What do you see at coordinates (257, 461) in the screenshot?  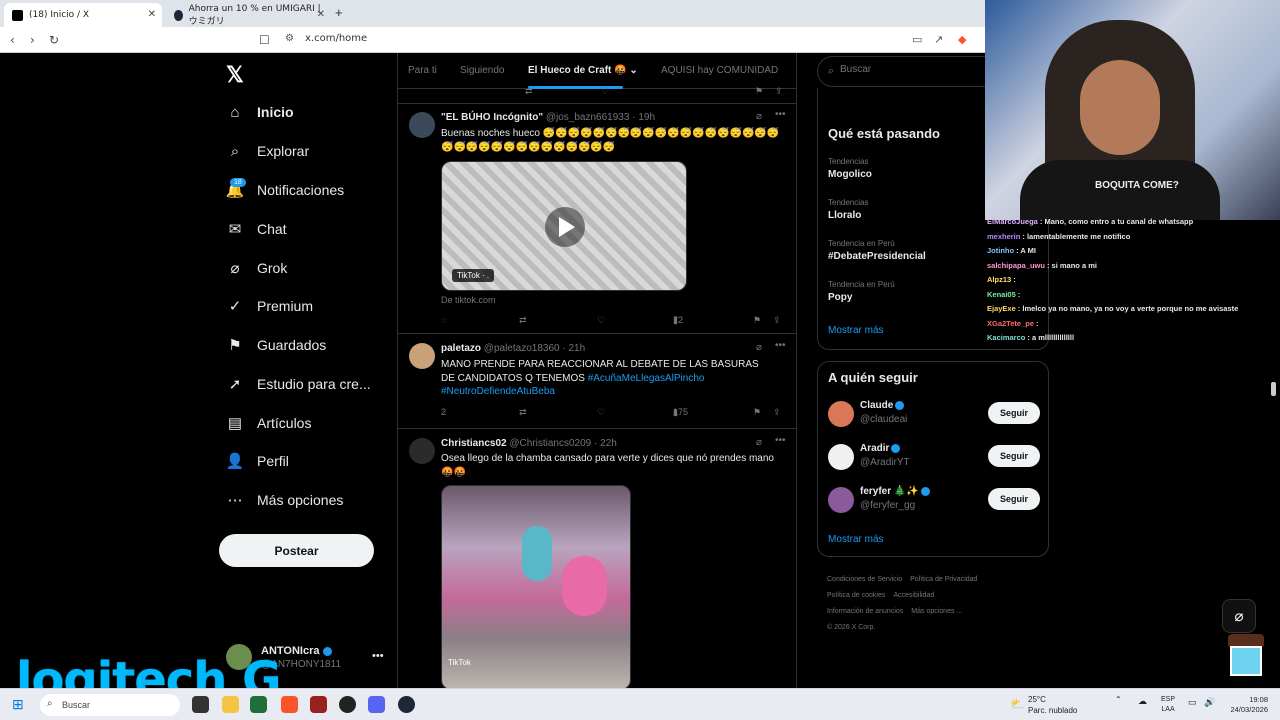 I see `nav-item-perfil: 👤 Perfil` at bounding box center [257, 461].